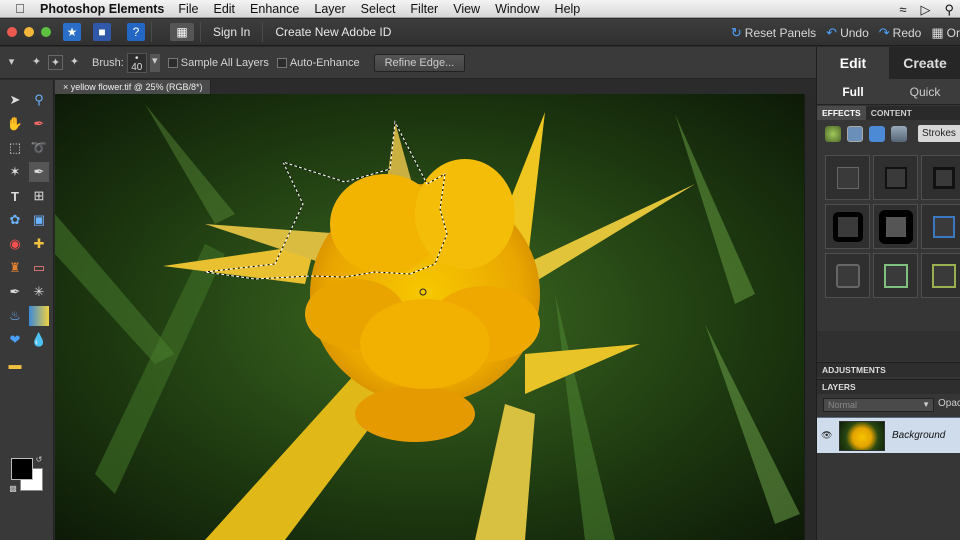 The image size is (960, 540). I want to click on spotlight-icon: ⚲, so click(949, 10).